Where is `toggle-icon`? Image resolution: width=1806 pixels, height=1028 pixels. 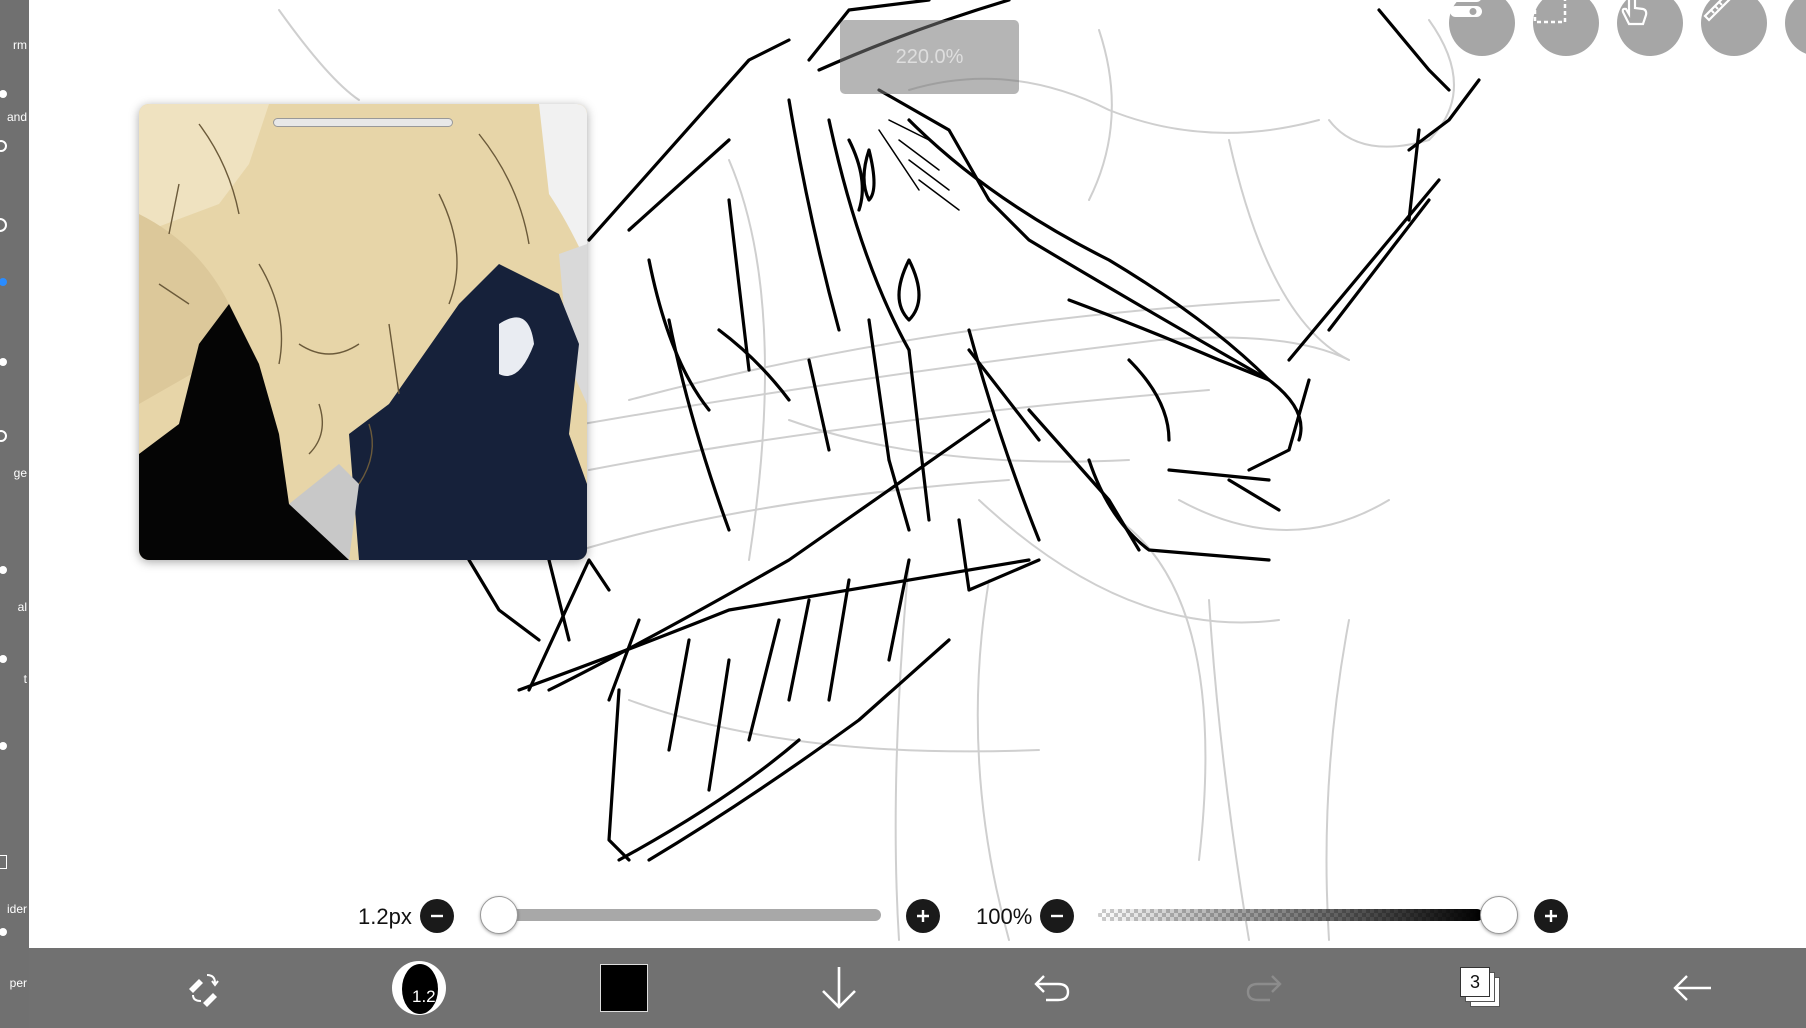 toggle-icon is located at coordinates (1466, 8).